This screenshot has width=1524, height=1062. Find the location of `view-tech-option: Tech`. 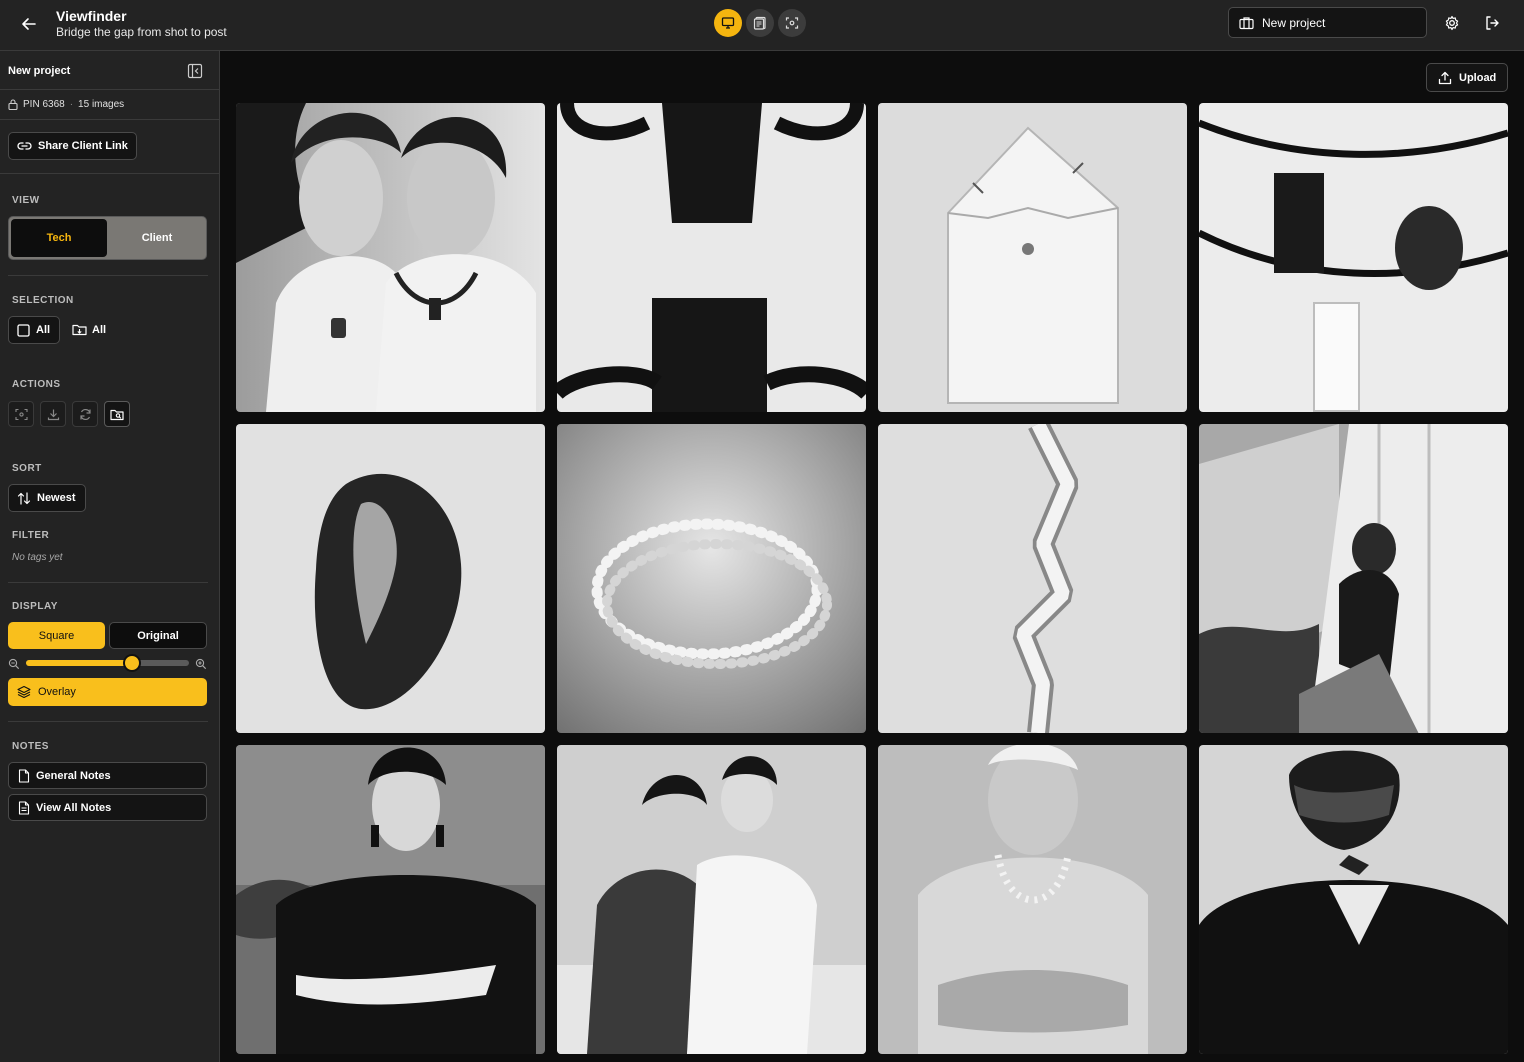

view-tech-option: Tech is located at coordinates (59, 238).